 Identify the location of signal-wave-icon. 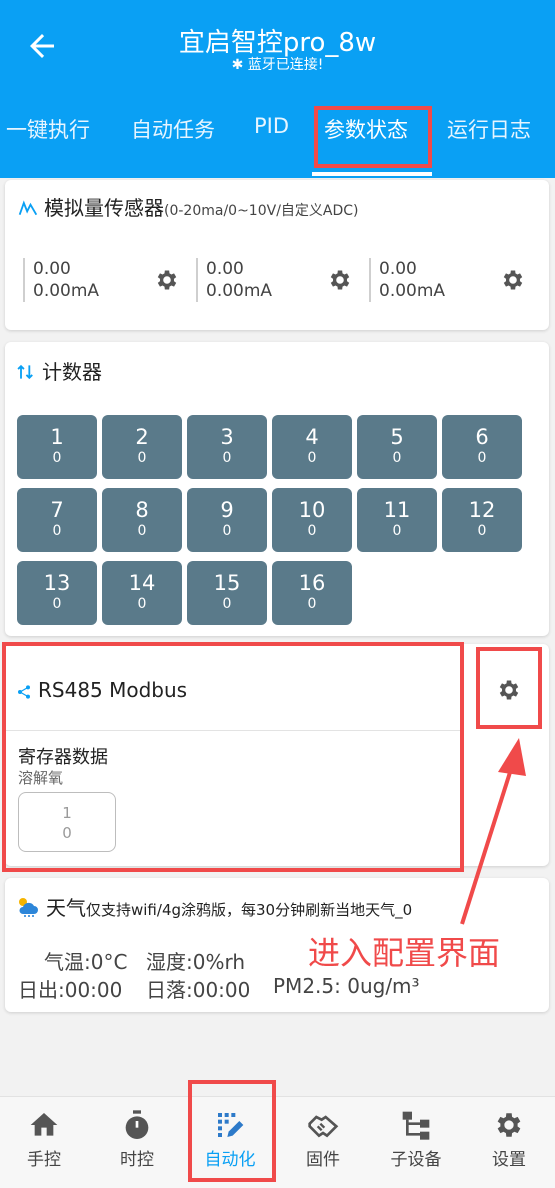
(28, 208).